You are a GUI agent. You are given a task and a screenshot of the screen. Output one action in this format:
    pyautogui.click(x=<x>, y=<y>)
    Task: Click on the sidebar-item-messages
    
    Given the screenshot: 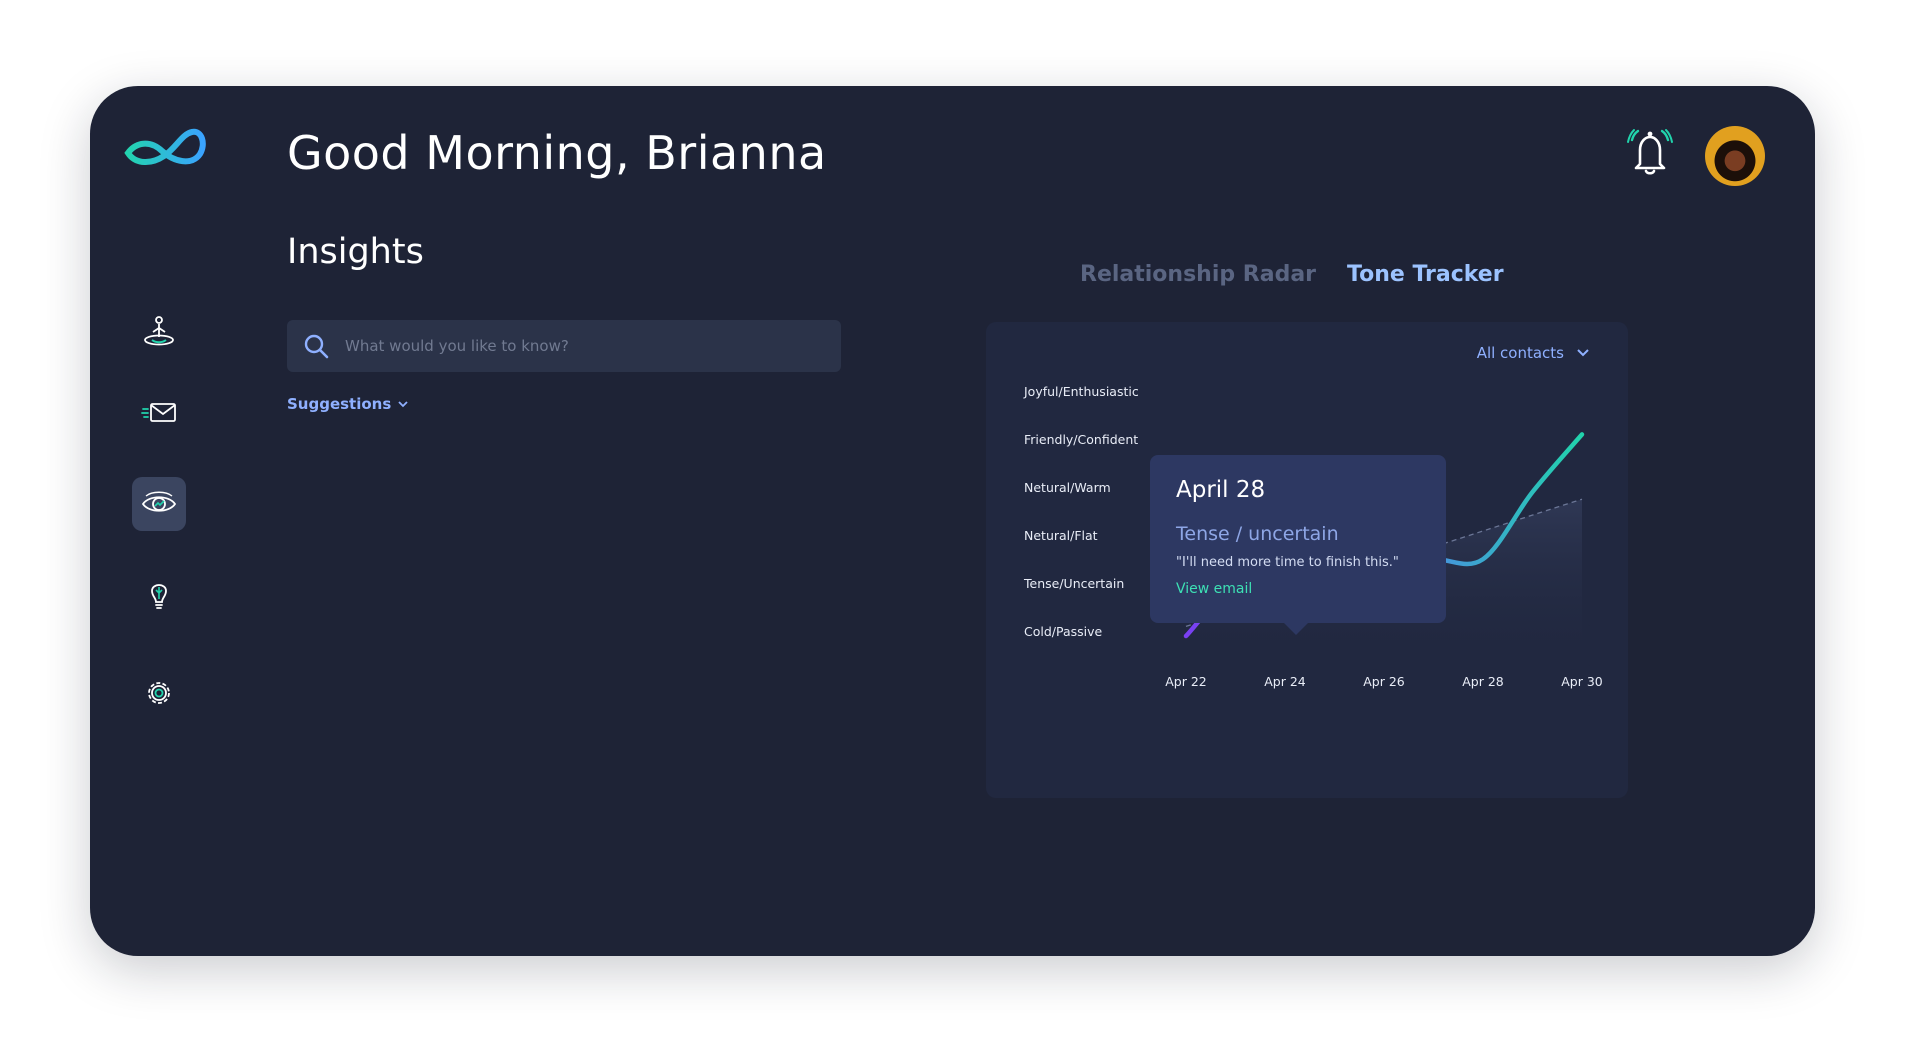 What is the action you would take?
    pyautogui.click(x=159, y=413)
    